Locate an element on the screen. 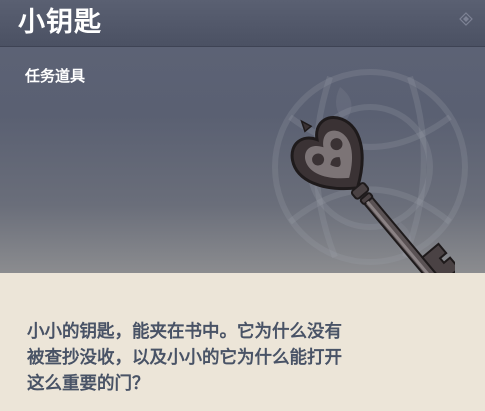  item-name: 小钥匙 is located at coordinates (60, 22).